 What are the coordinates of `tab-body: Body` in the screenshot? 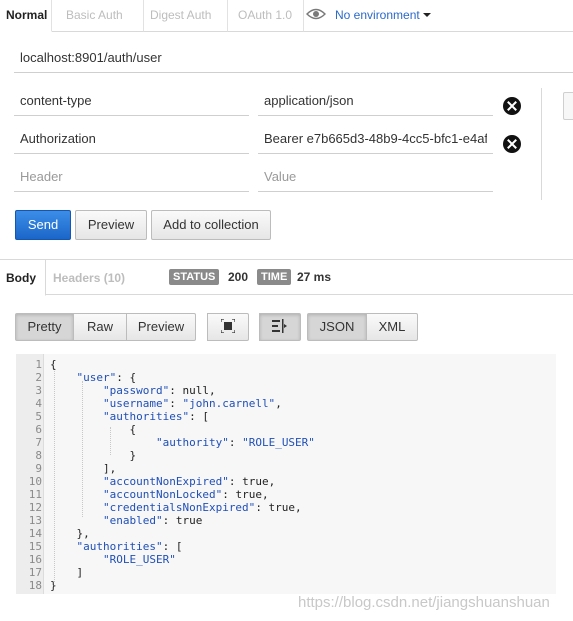 It's located at (23, 278).